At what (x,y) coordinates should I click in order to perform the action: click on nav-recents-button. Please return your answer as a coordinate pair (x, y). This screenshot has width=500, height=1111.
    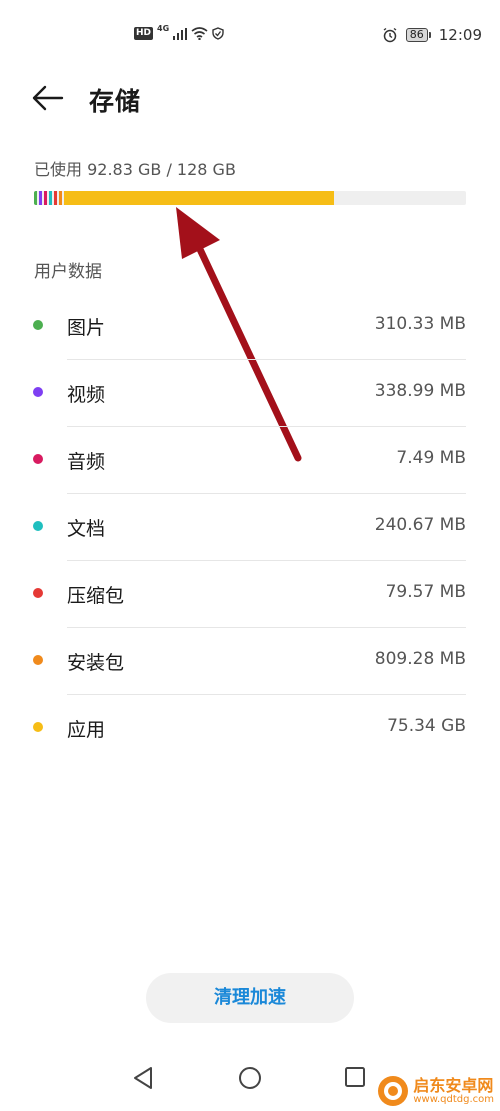
    Looking at the image, I should click on (356, 1078).